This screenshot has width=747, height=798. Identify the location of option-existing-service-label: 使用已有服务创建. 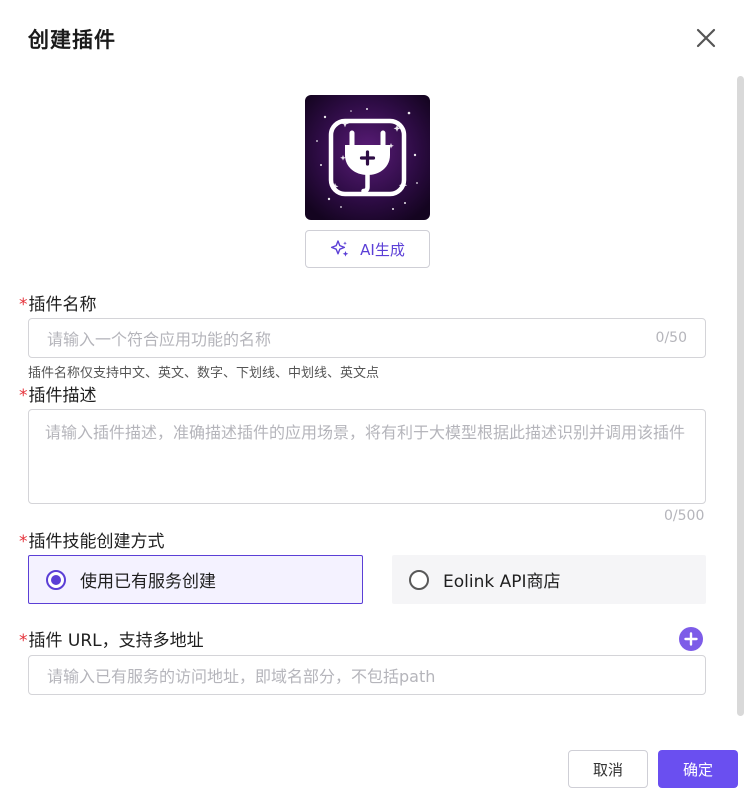
(148, 582).